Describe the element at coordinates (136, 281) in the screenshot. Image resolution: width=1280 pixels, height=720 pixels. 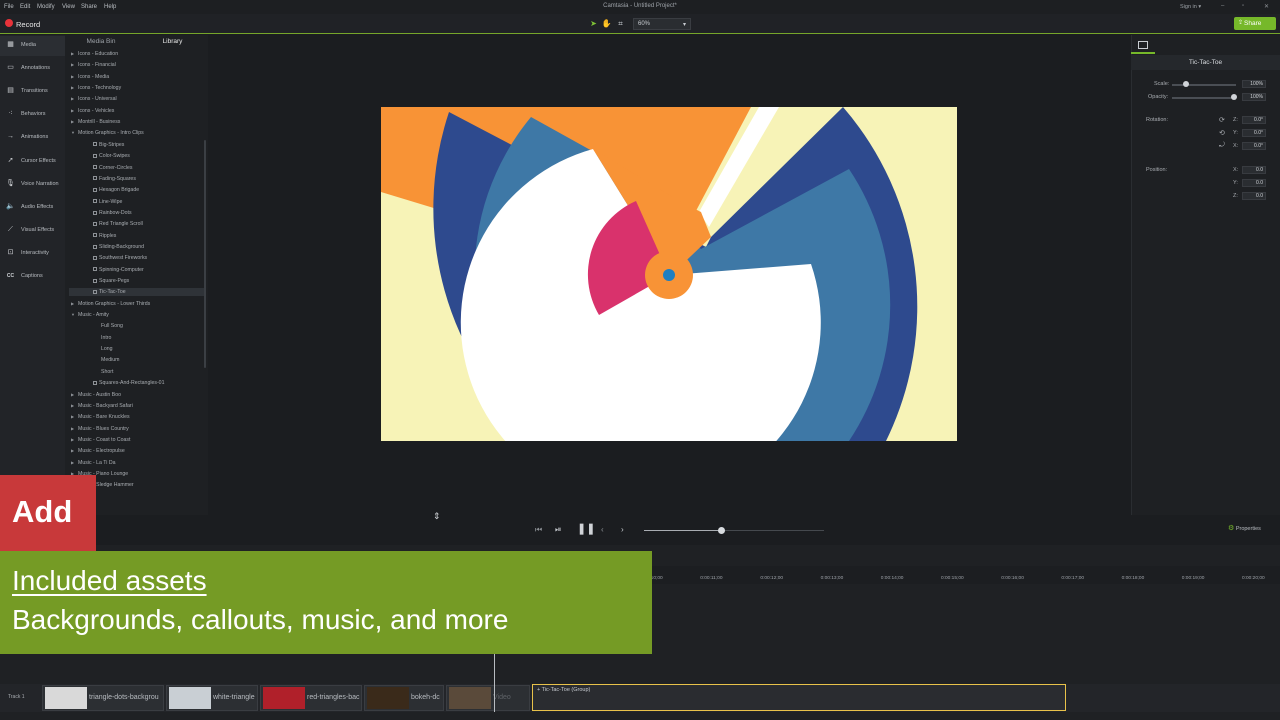
I see `library-item: Square-Pegs` at that location.